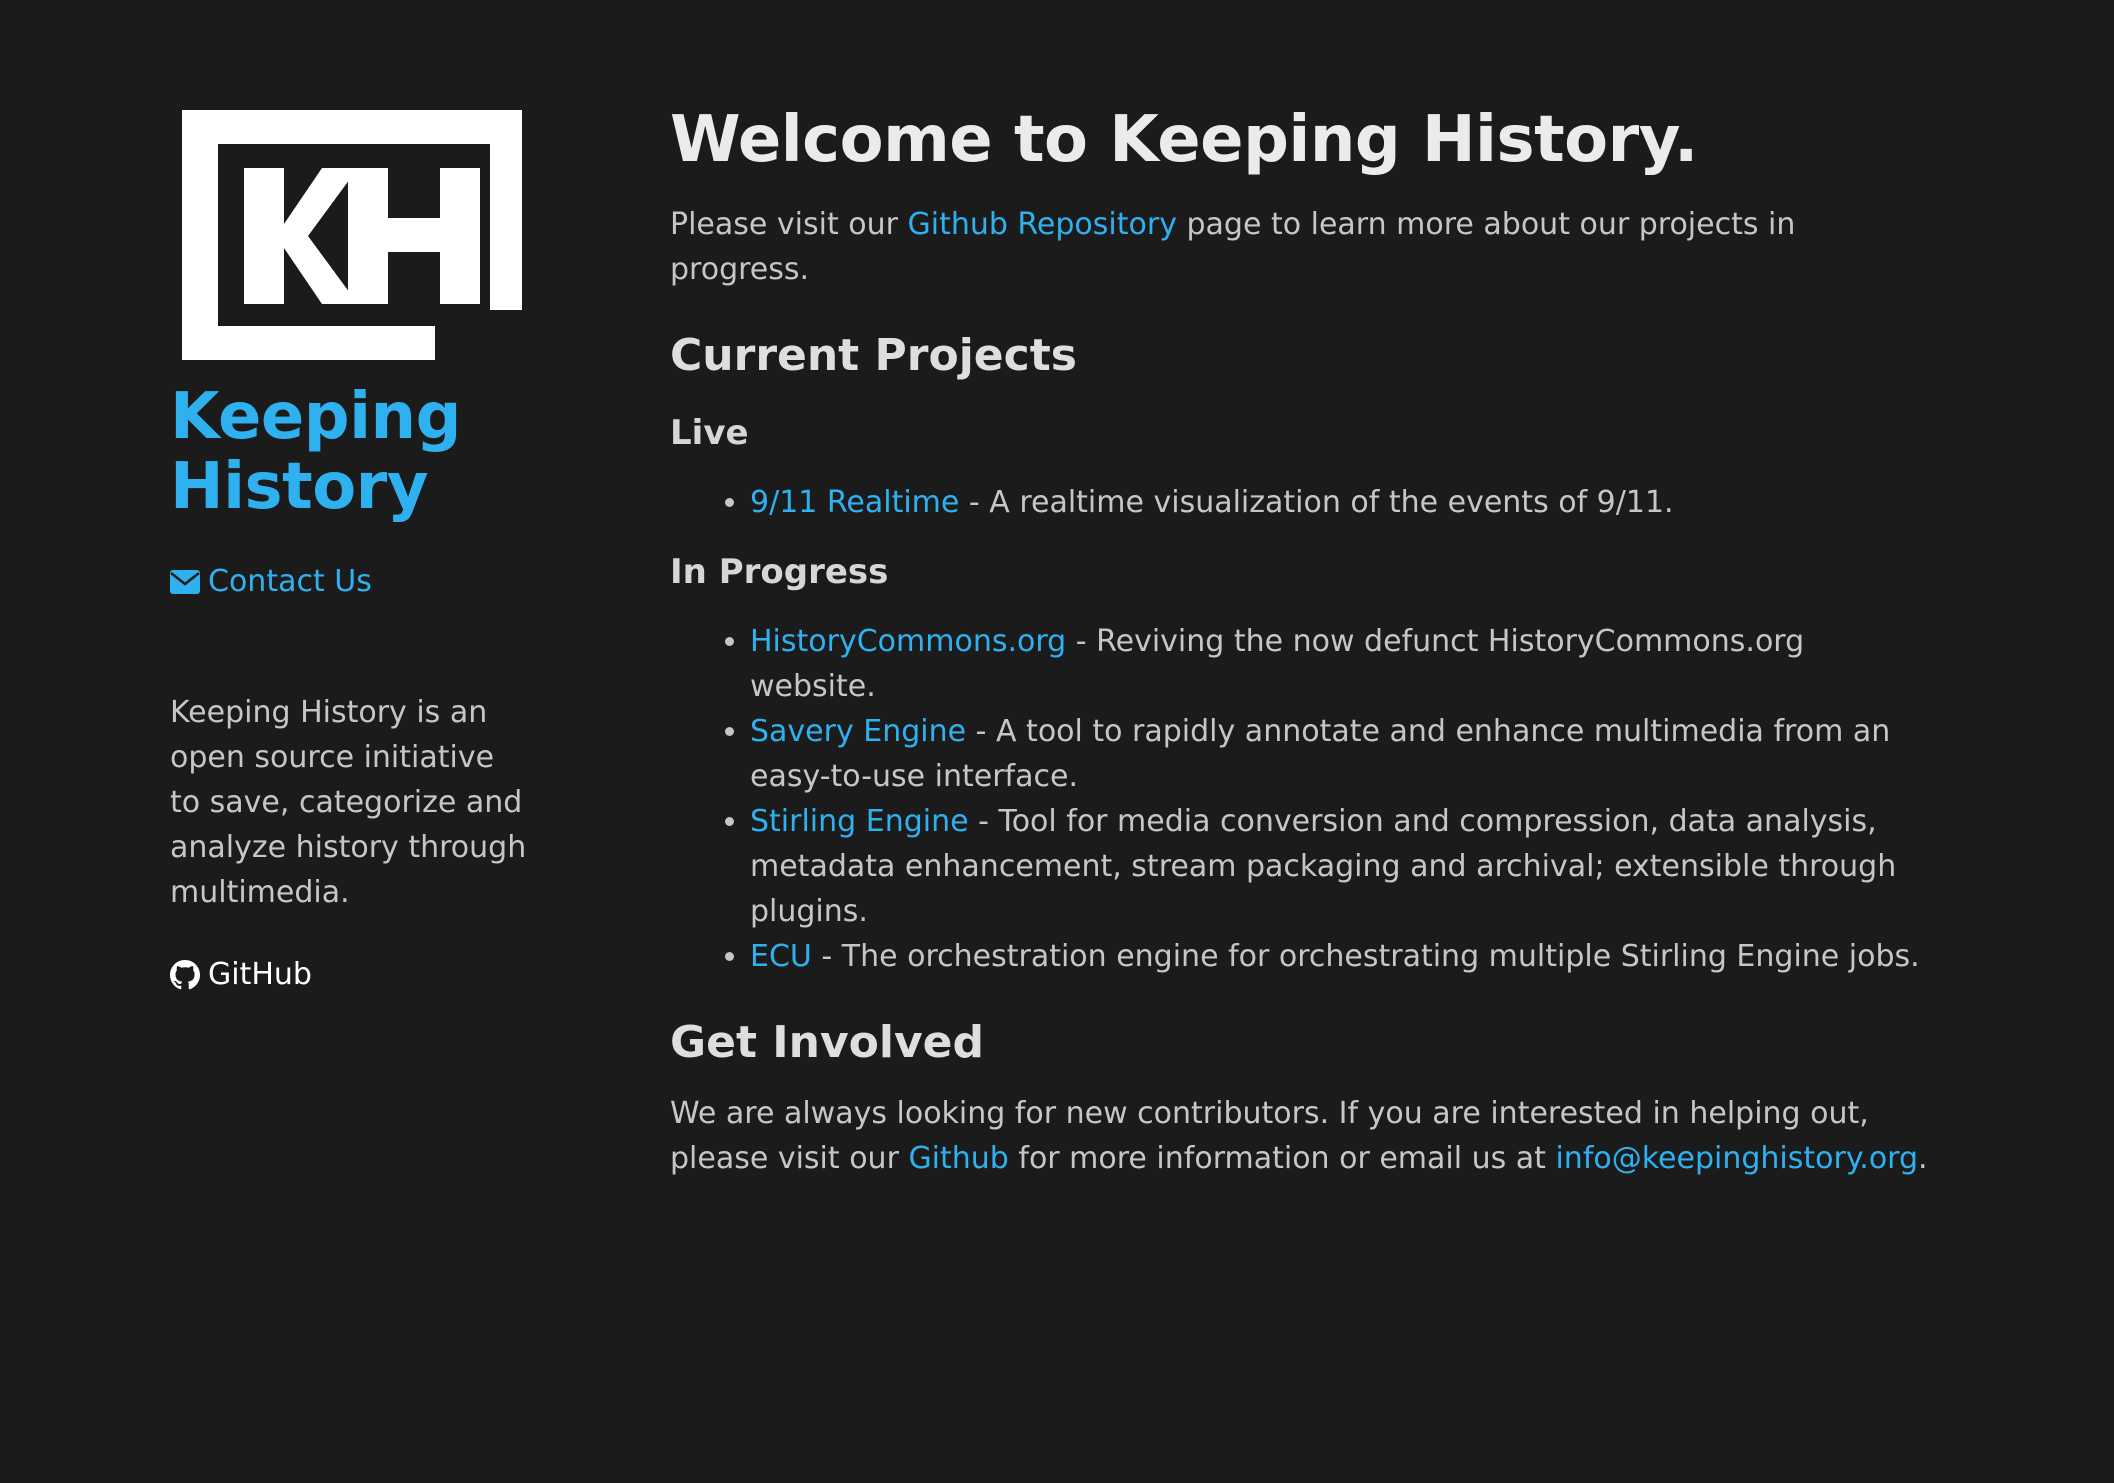 The image size is (2114, 1483). I want to click on email-link: info@keepinghistory.org, so click(1736, 1158).